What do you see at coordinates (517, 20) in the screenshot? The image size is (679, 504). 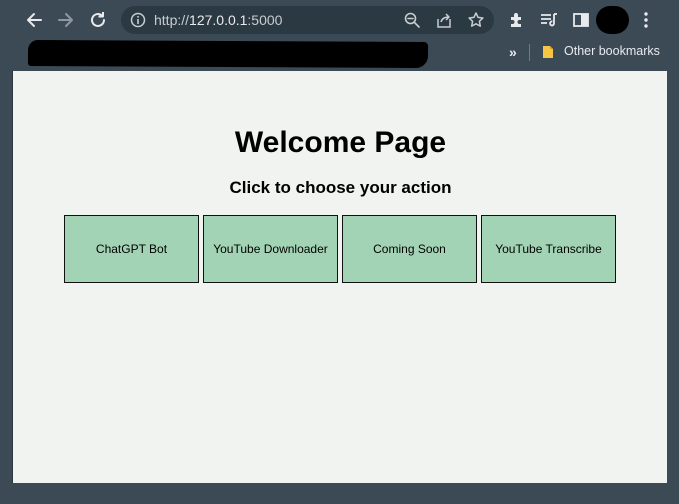 I see `extensions-icon` at bounding box center [517, 20].